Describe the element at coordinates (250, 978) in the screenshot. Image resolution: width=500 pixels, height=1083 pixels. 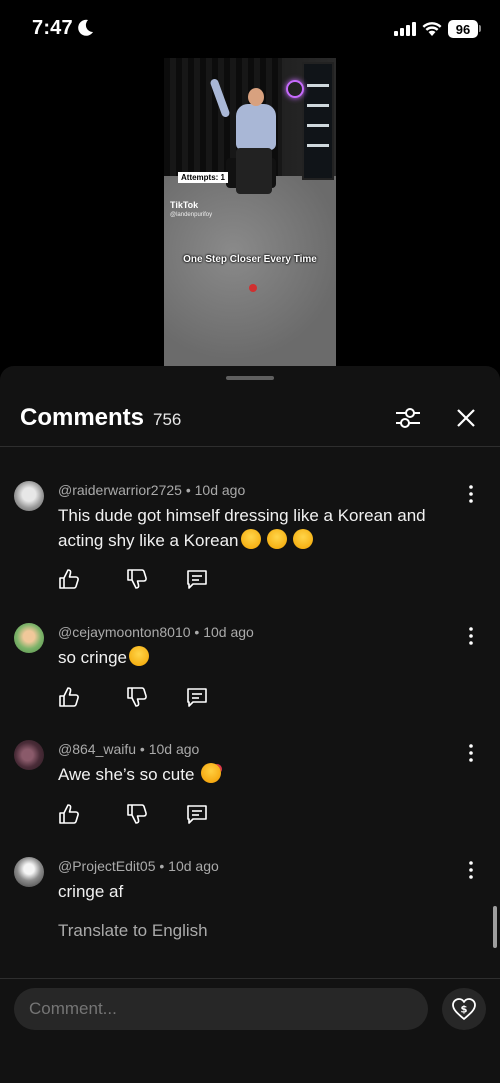
I see `input-divider` at that location.